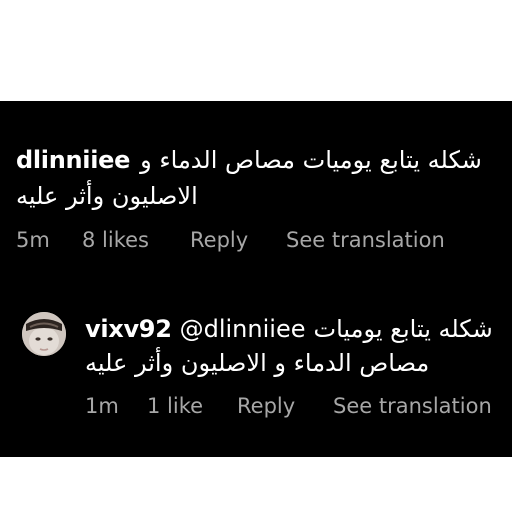 The image size is (512, 512). I want to click on reply-likes-link: 1 like, so click(192, 406).